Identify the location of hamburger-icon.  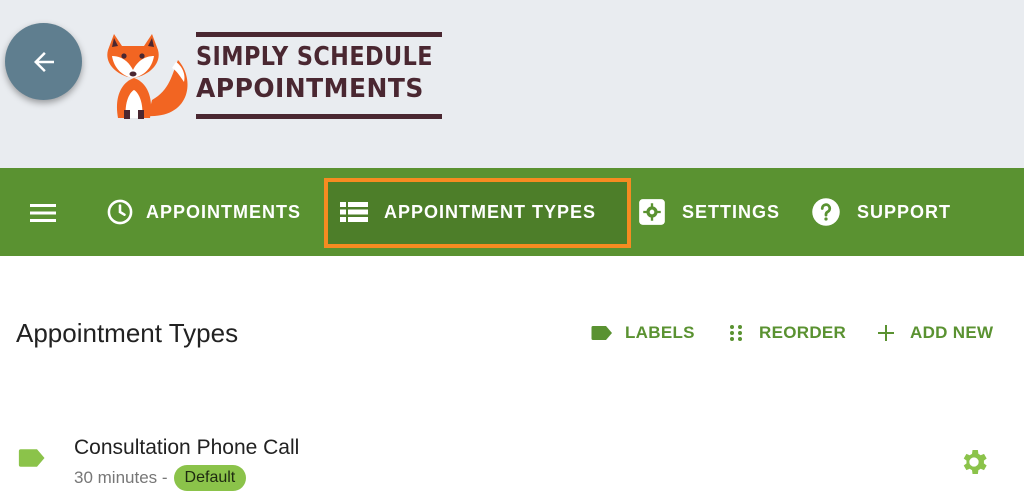
(43, 213).